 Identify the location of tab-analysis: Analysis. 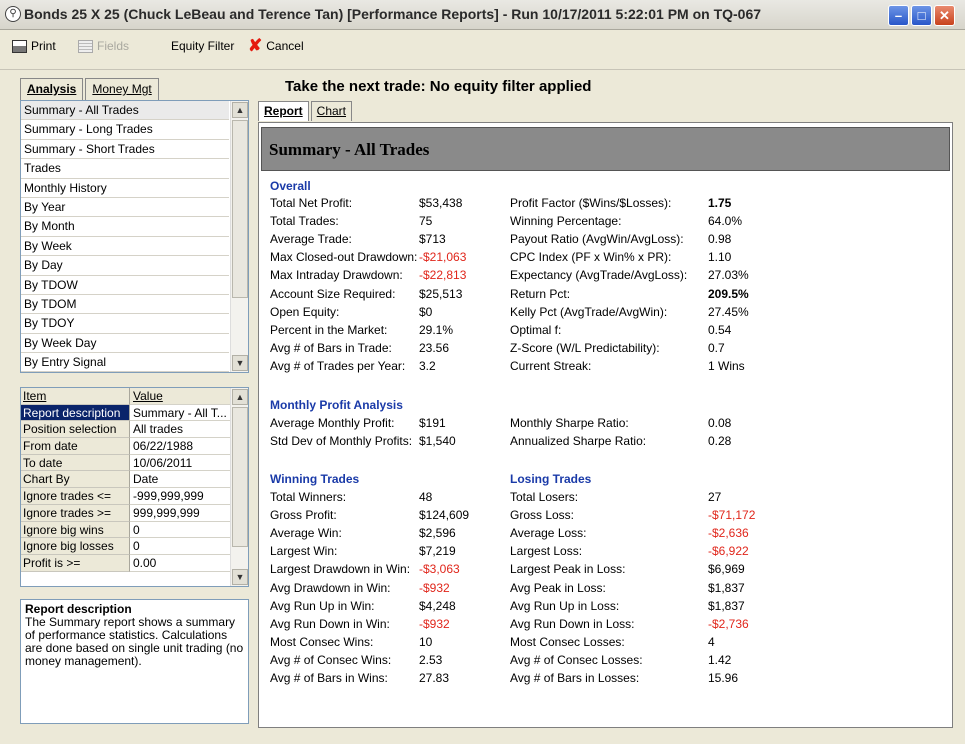
(52, 89).